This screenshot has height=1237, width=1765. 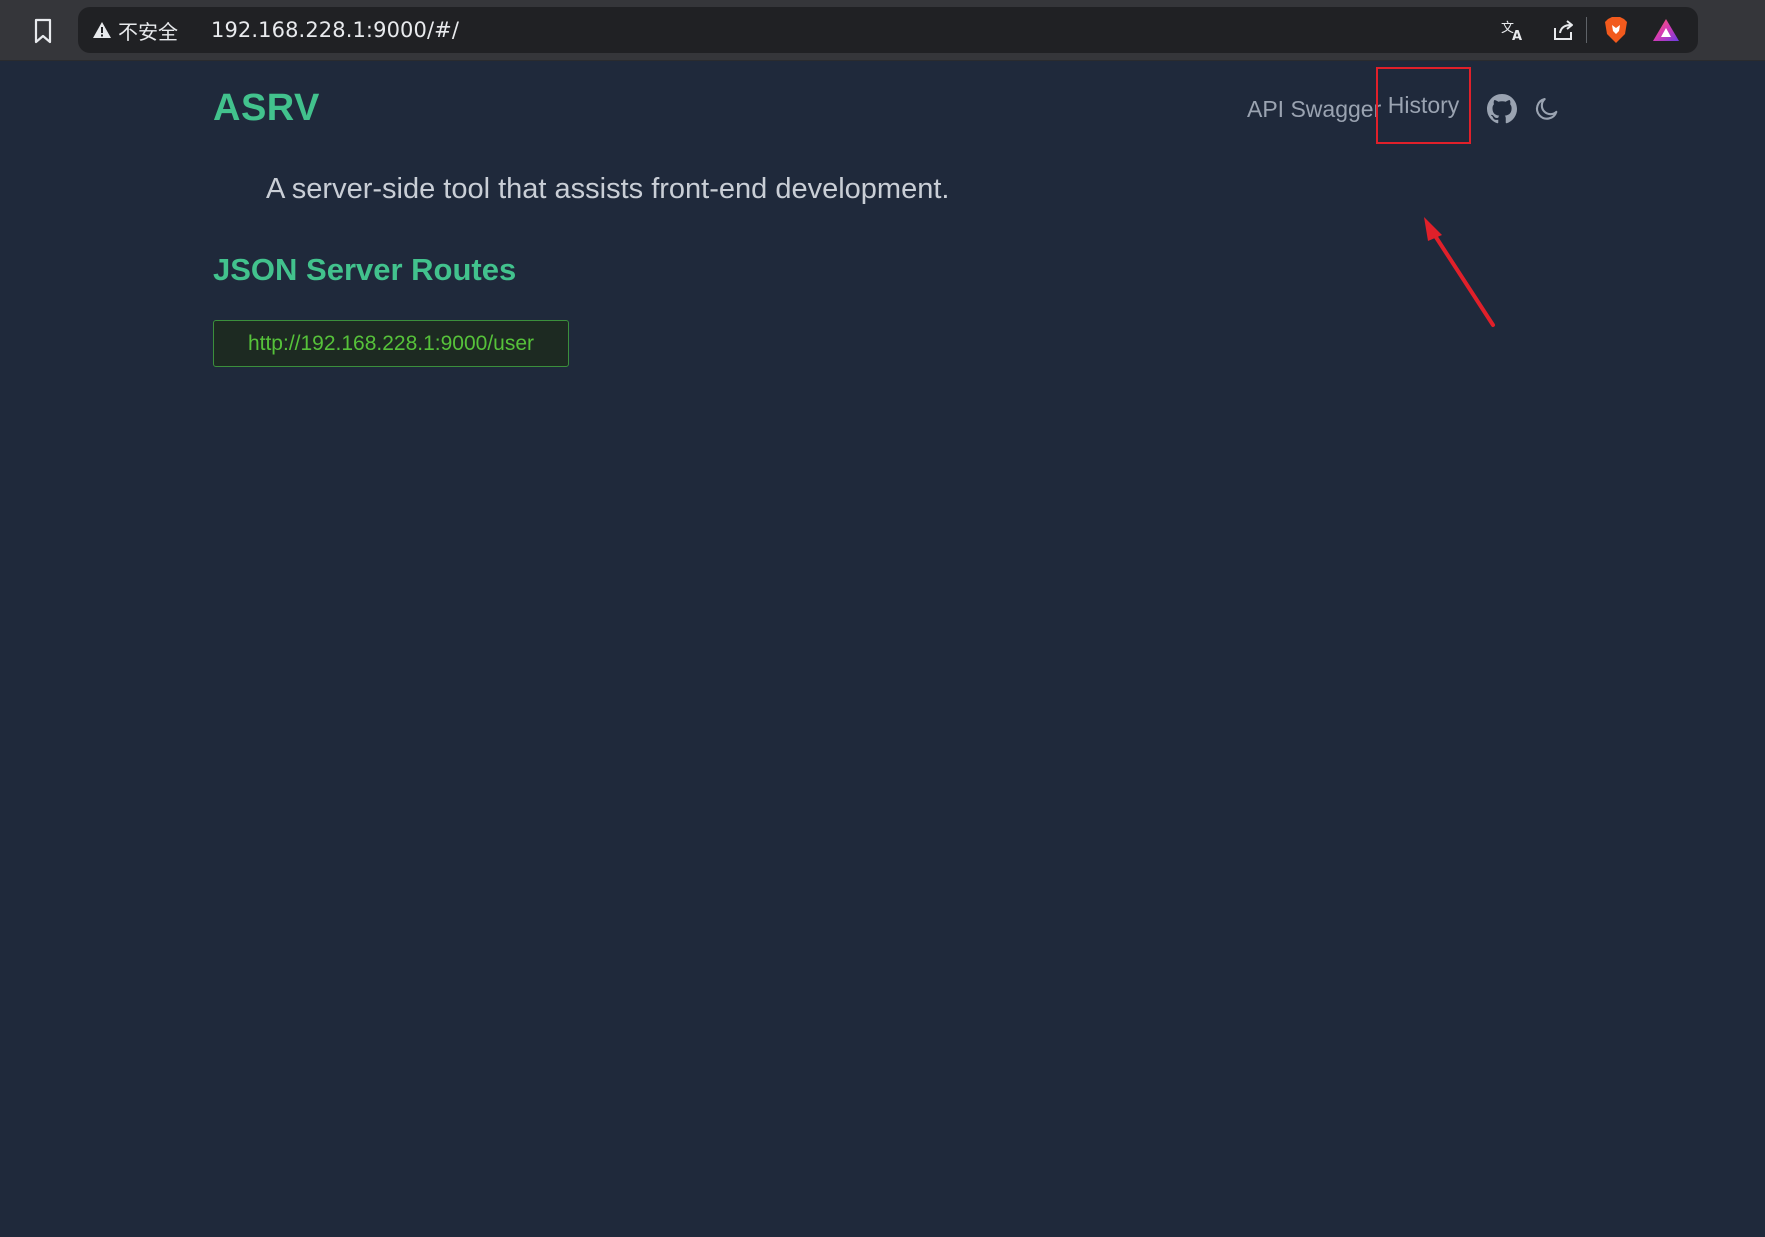 What do you see at coordinates (888, 30) in the screenshot?
I see `address-bar: 不安全 192.168.228.1:9000/#/ 文 A` at bounding box center [888, 30].